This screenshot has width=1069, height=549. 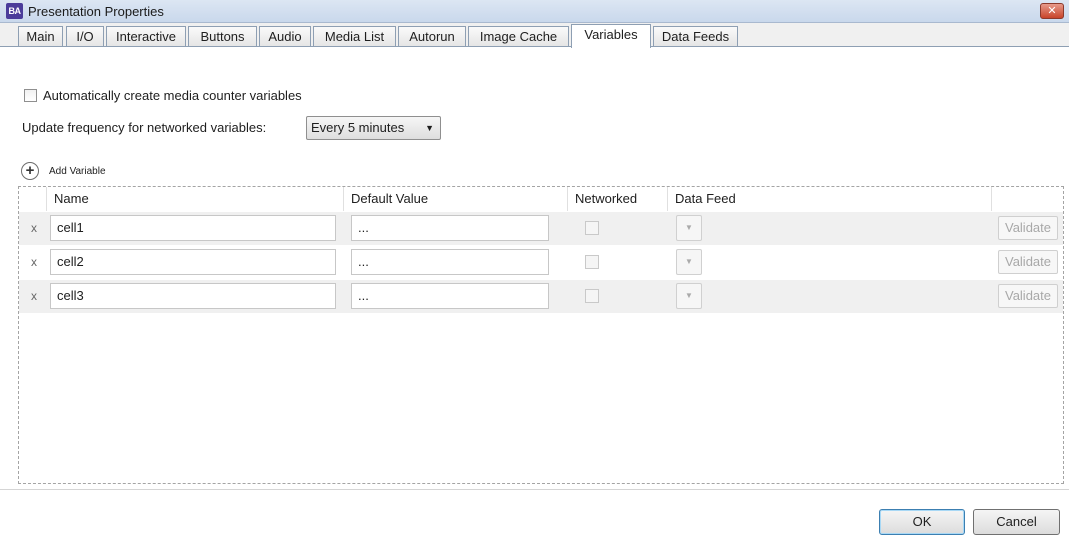 What do you see at coordinates (30, 95) in the screenshot?
I see `auto-counter-checkbox` at bounding box center [30, 95].